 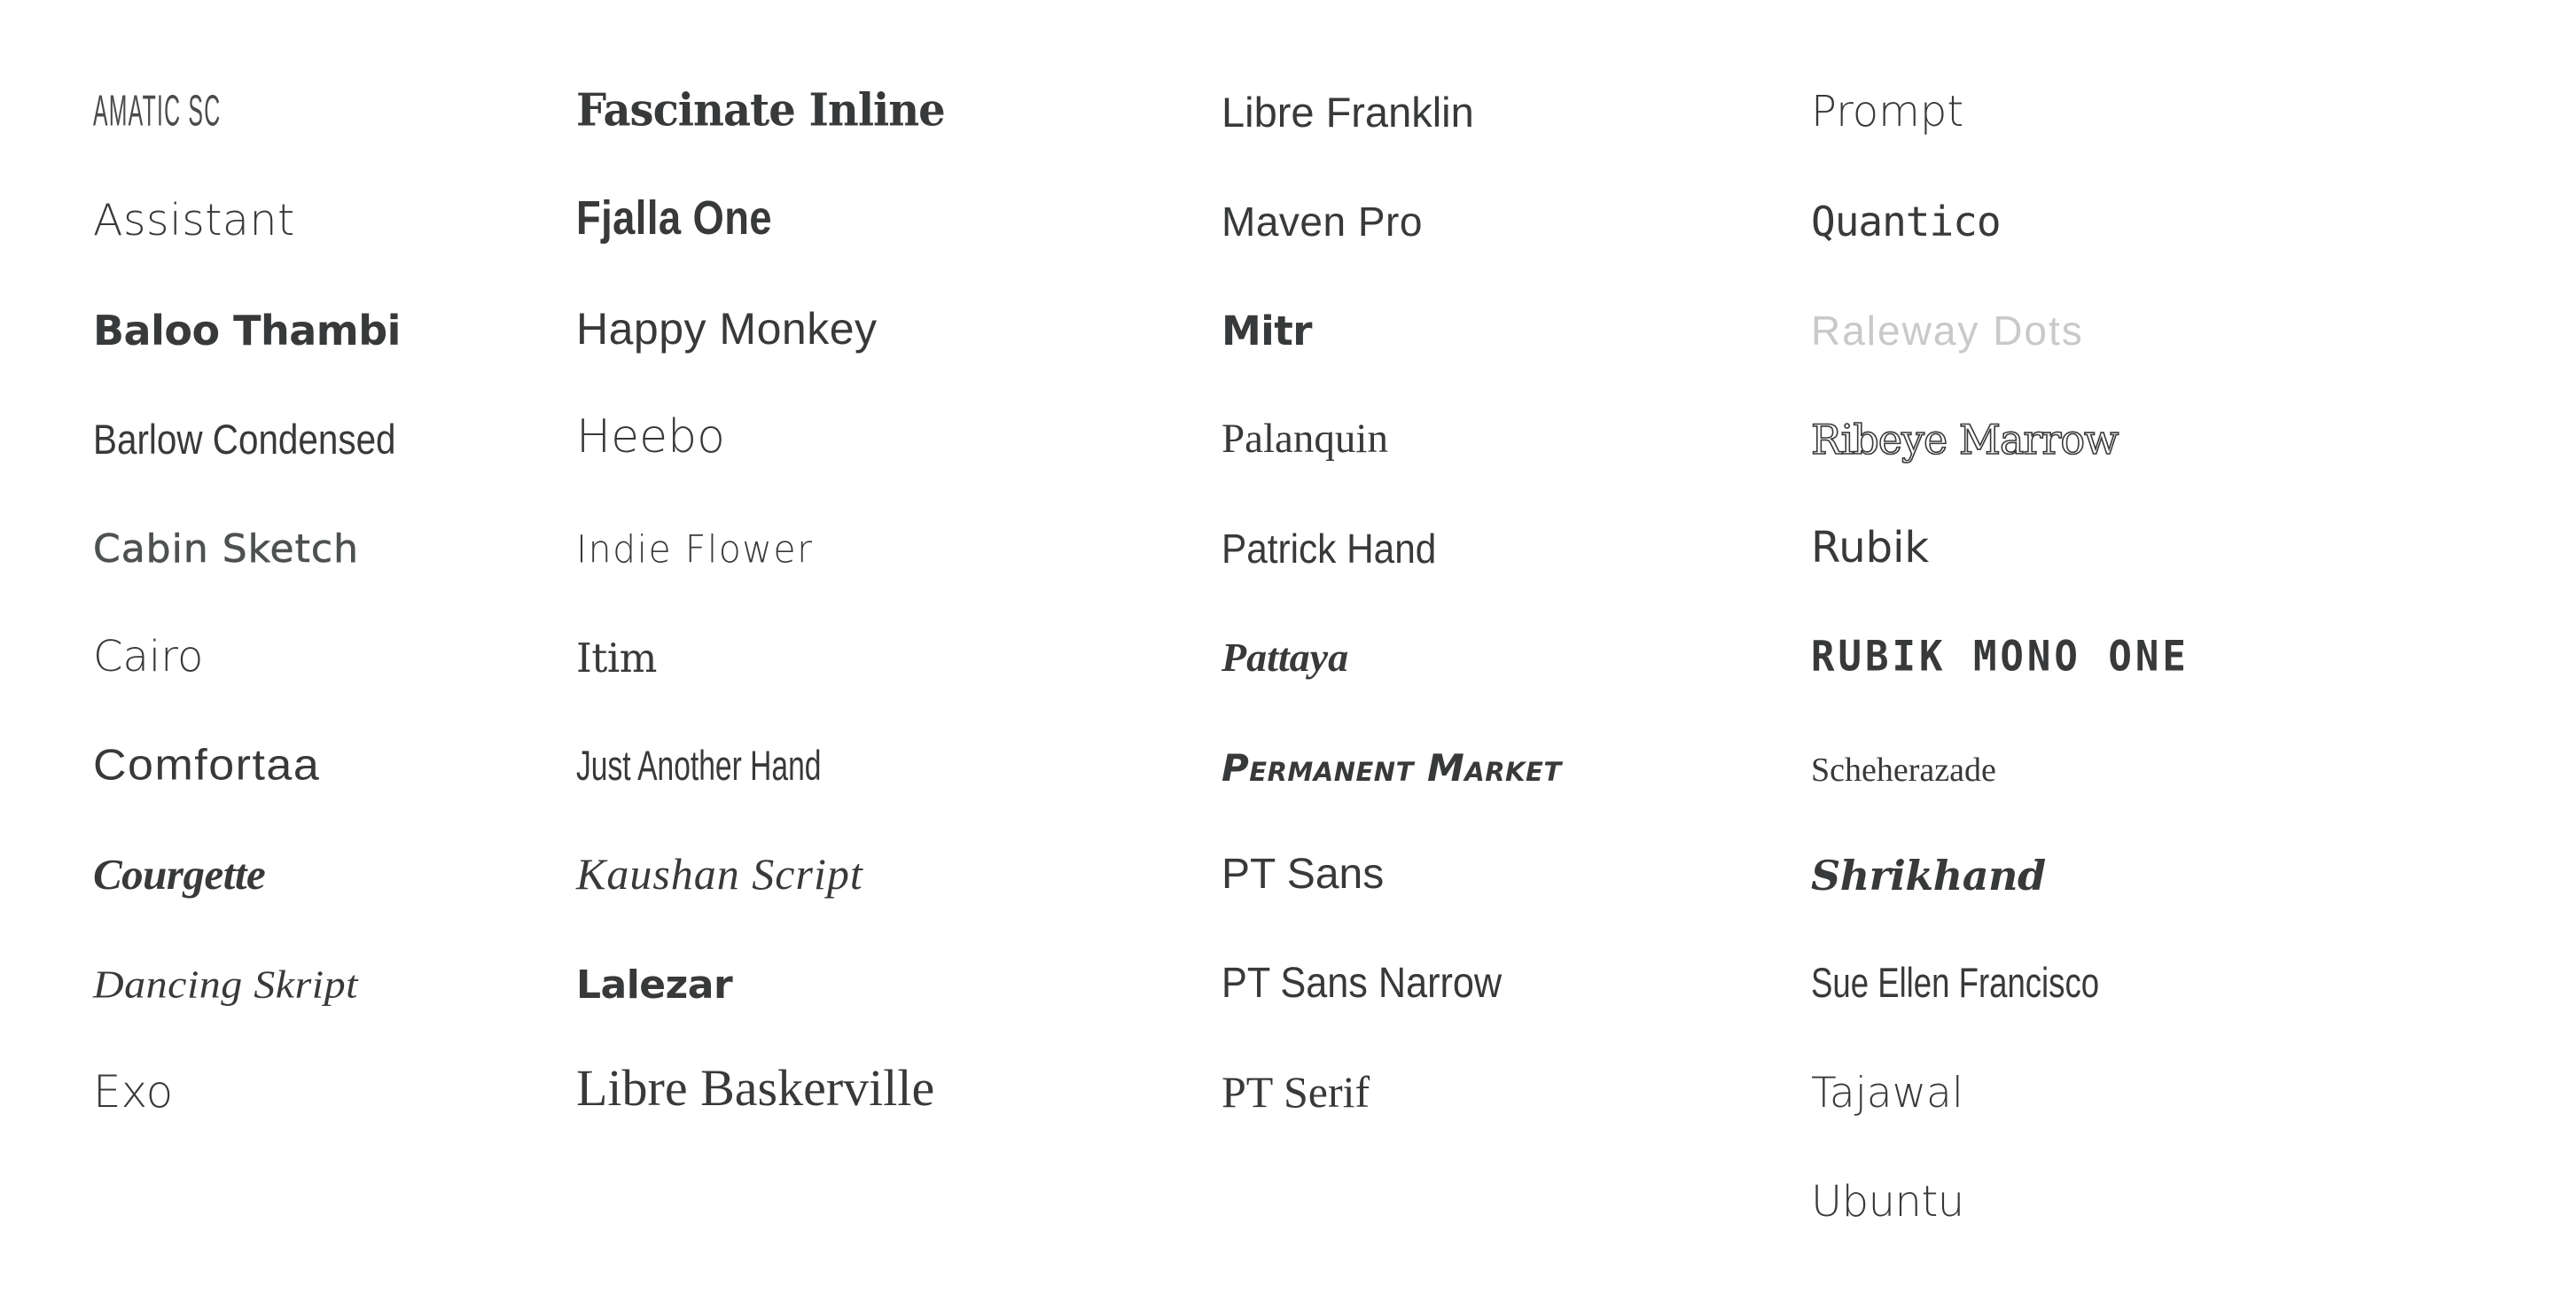 I want to click on font-specimen-row: Tajawal, so click(x=2193, y=1060).